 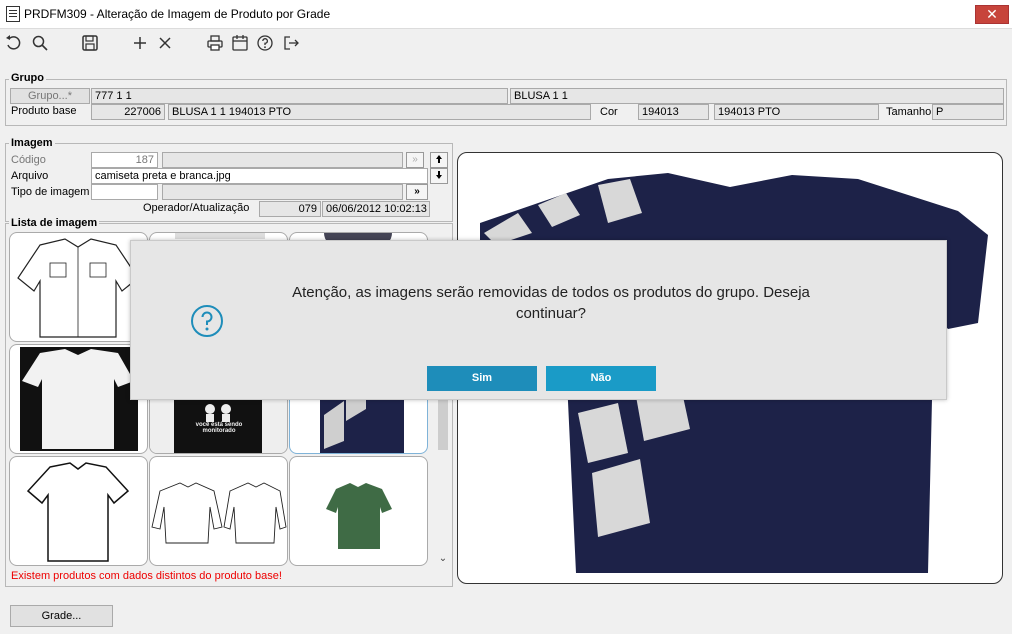 I want to click on no-button: Não, so click(x=601, y=378).